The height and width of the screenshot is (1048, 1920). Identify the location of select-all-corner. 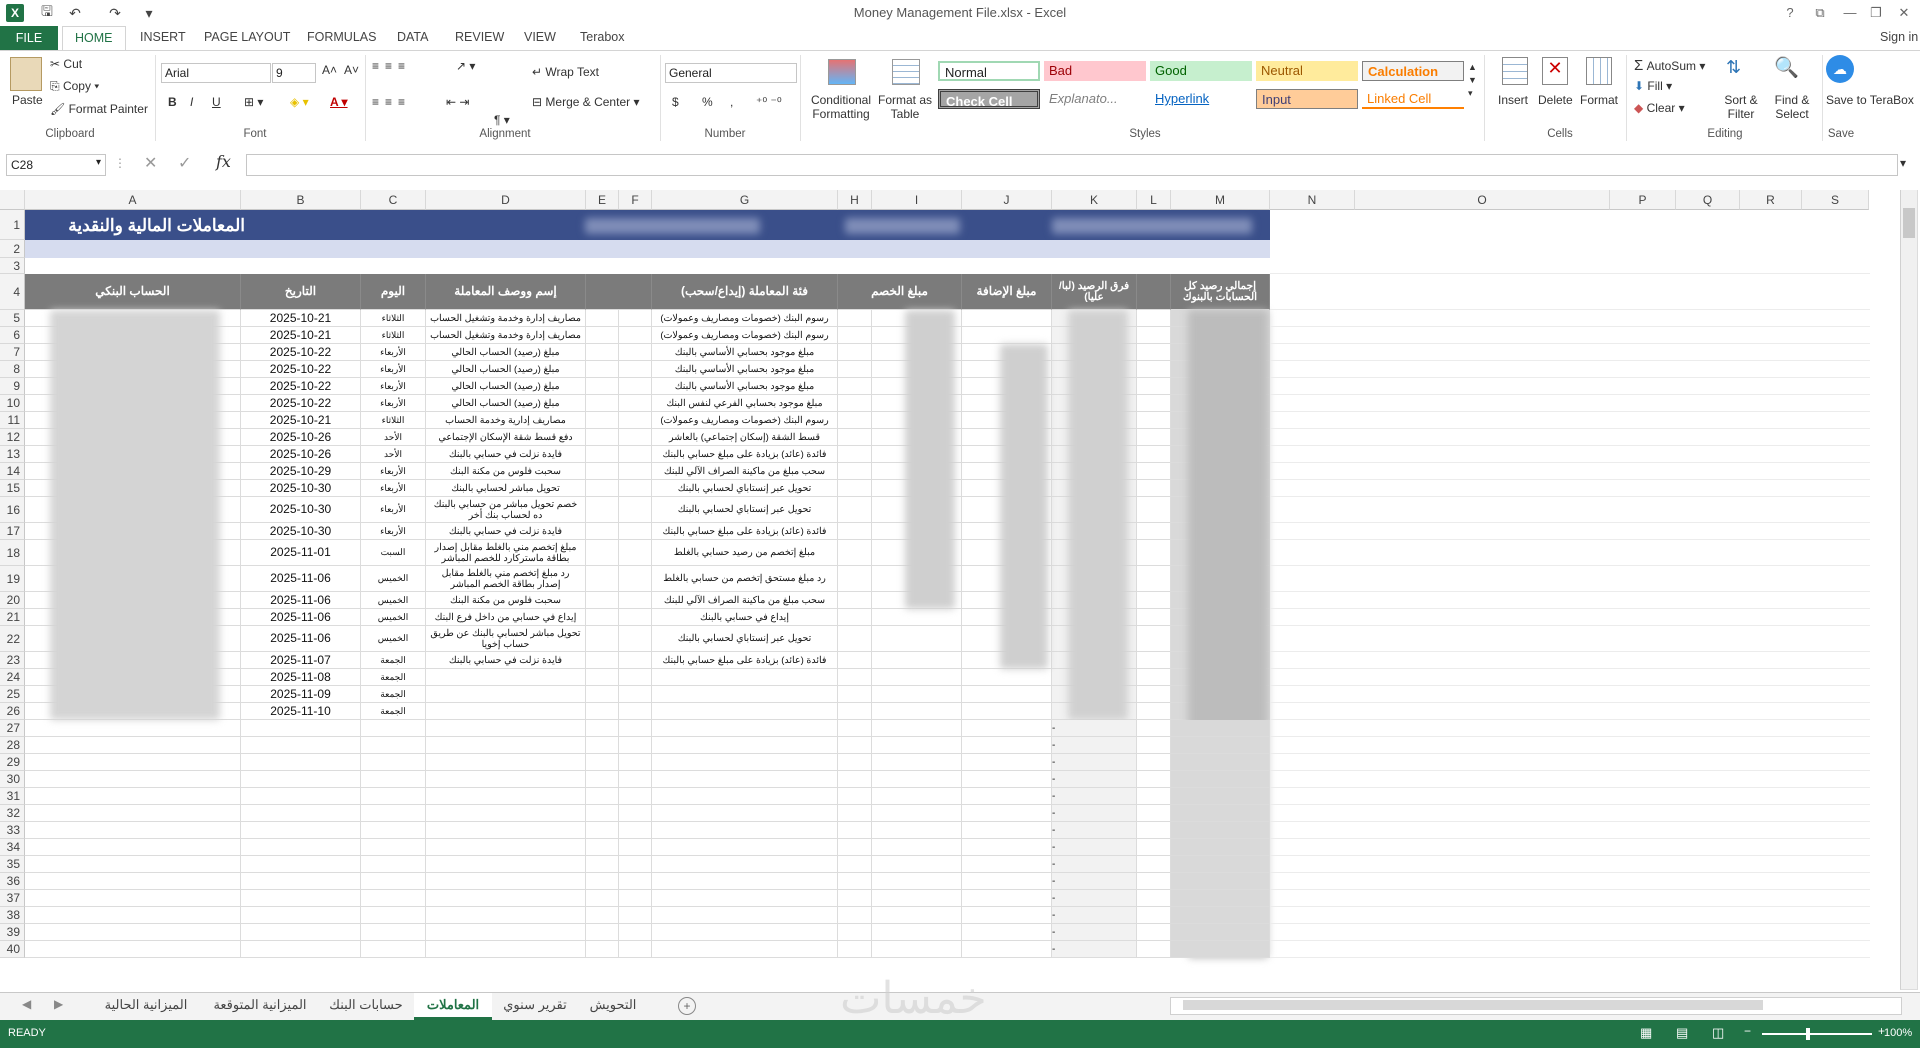
(12, 200).